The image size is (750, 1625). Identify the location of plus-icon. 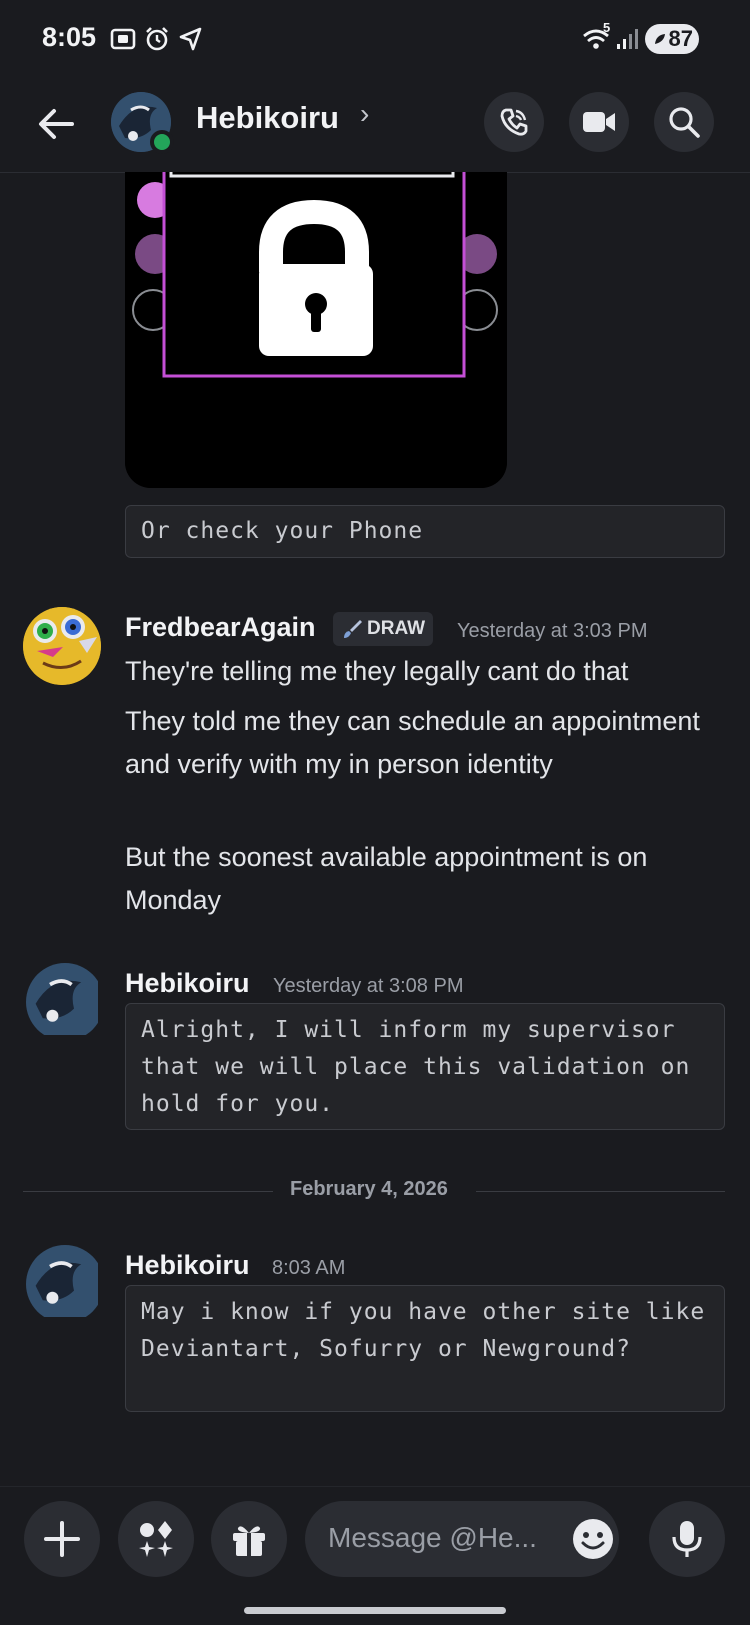
(62, 1539).